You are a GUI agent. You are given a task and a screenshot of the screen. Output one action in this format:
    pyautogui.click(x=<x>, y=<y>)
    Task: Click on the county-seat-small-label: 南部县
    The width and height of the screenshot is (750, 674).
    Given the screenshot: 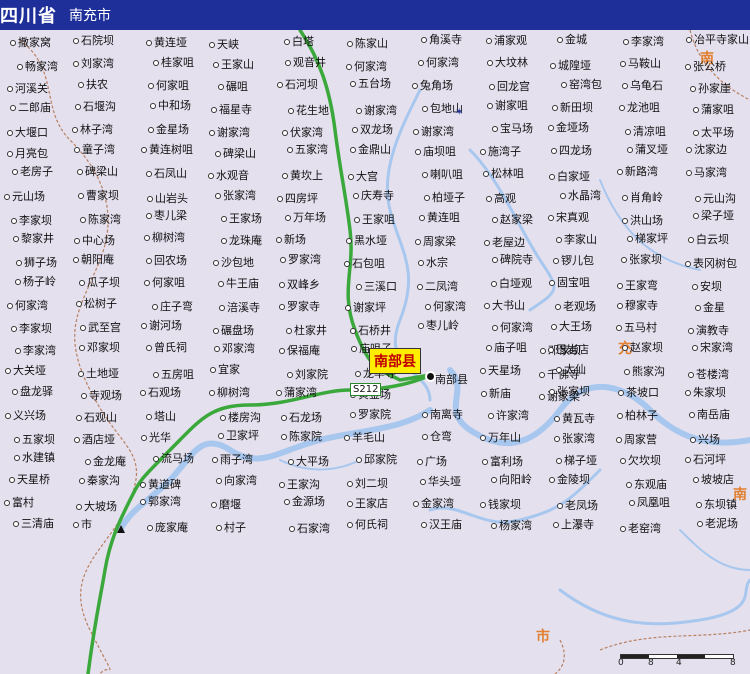 What is the action you would take?
    pyautogui.click(x=451, y=379)
    